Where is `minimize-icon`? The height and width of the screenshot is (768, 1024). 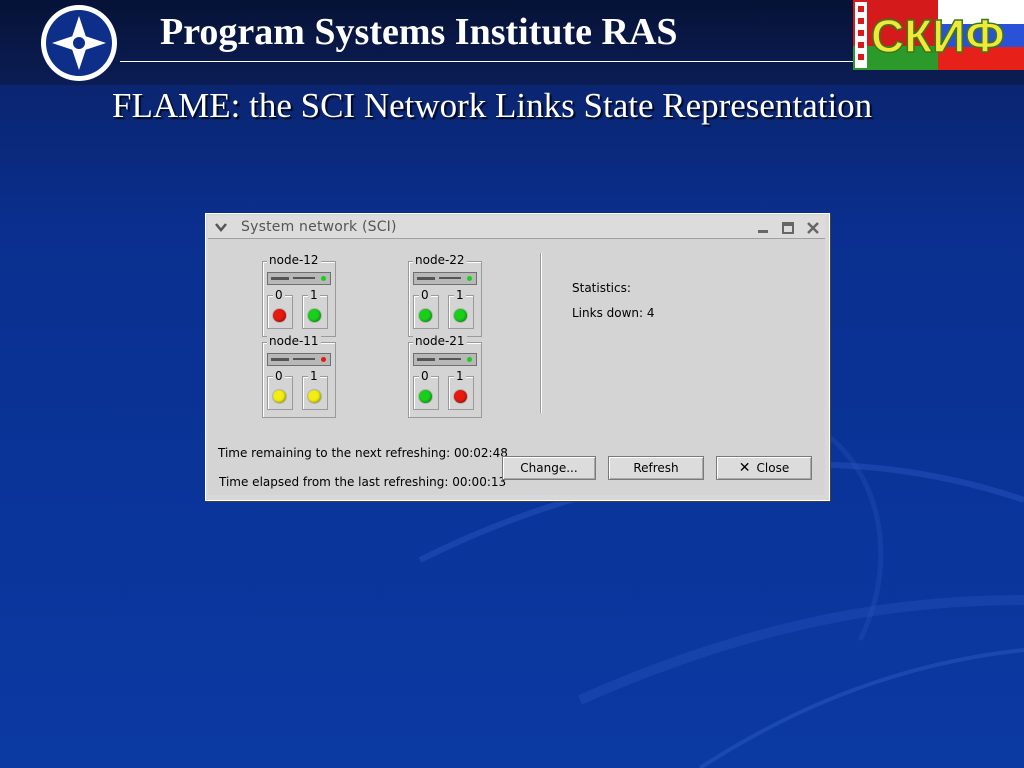
minimize-icon is located at coordinates (763, 228).